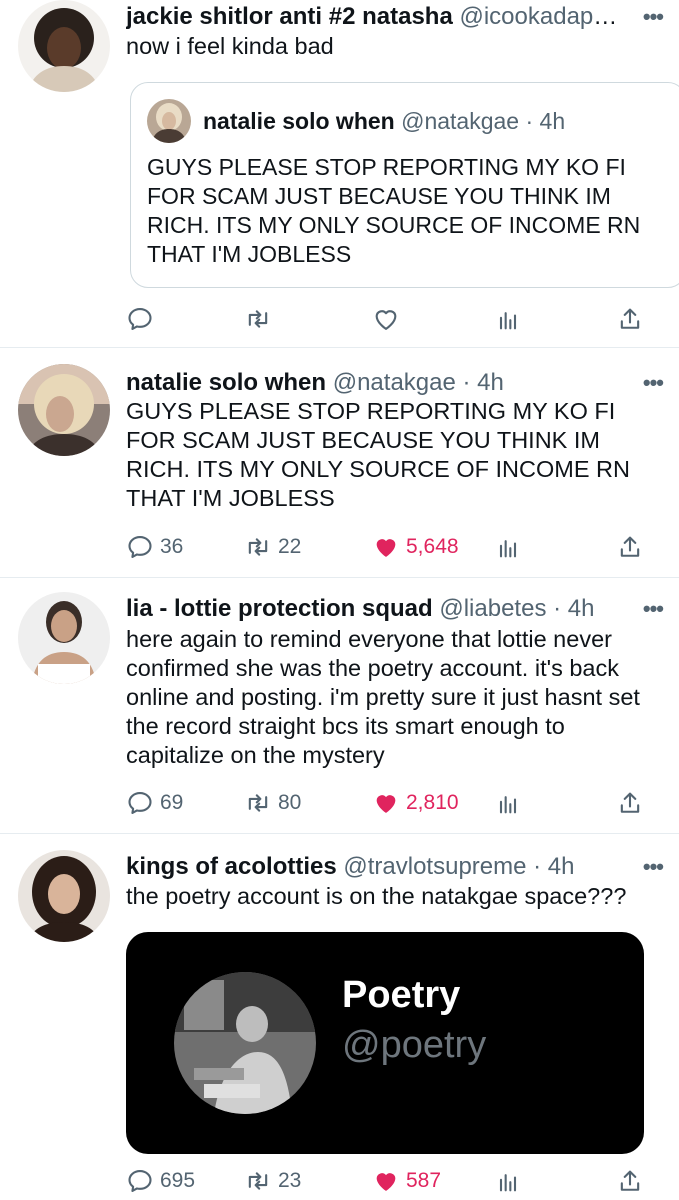  I want to click on tweet-actions: 36 22 5,648, so click(384, 547).